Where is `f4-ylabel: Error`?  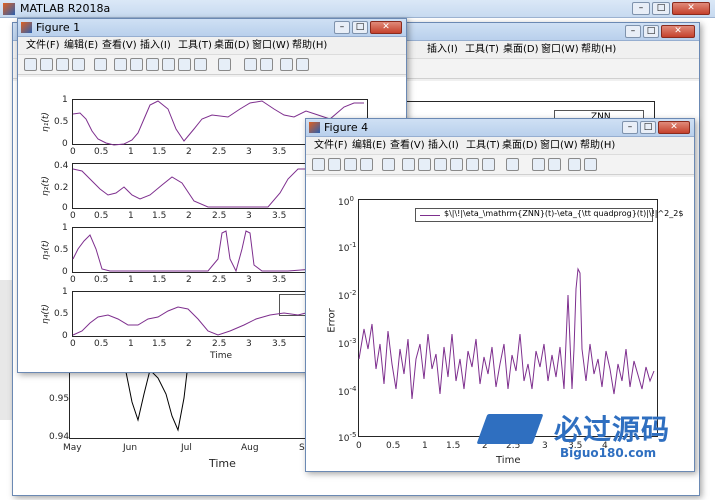 f4-ylabel: Error is located at coordinates (332, 320).